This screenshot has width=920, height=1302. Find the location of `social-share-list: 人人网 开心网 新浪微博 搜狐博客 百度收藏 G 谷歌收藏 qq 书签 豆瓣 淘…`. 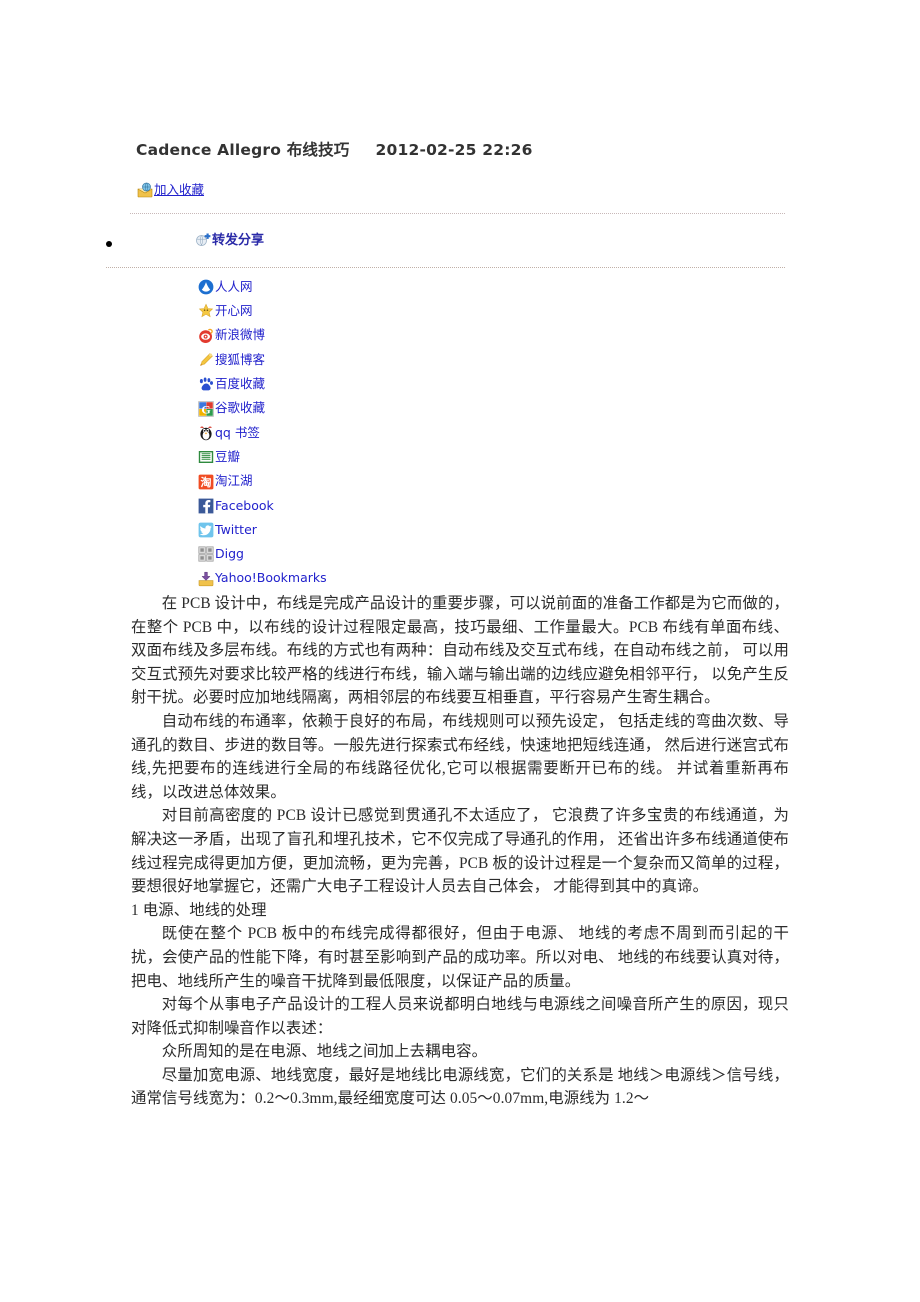

social-share-list: 人人网 开心网 新浪微博 搜狐博客 百度收藏 G 谷歌收藏 qq 书签 豆瓣 淘… is located at coordinates (348, 433).